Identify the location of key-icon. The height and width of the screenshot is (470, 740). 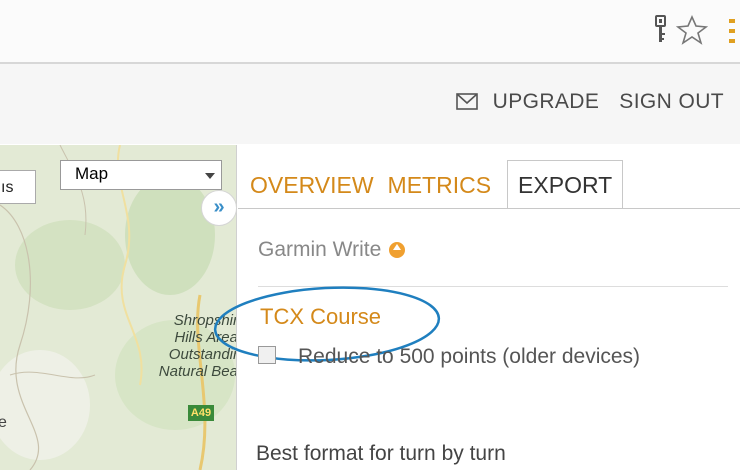
(660, 30).